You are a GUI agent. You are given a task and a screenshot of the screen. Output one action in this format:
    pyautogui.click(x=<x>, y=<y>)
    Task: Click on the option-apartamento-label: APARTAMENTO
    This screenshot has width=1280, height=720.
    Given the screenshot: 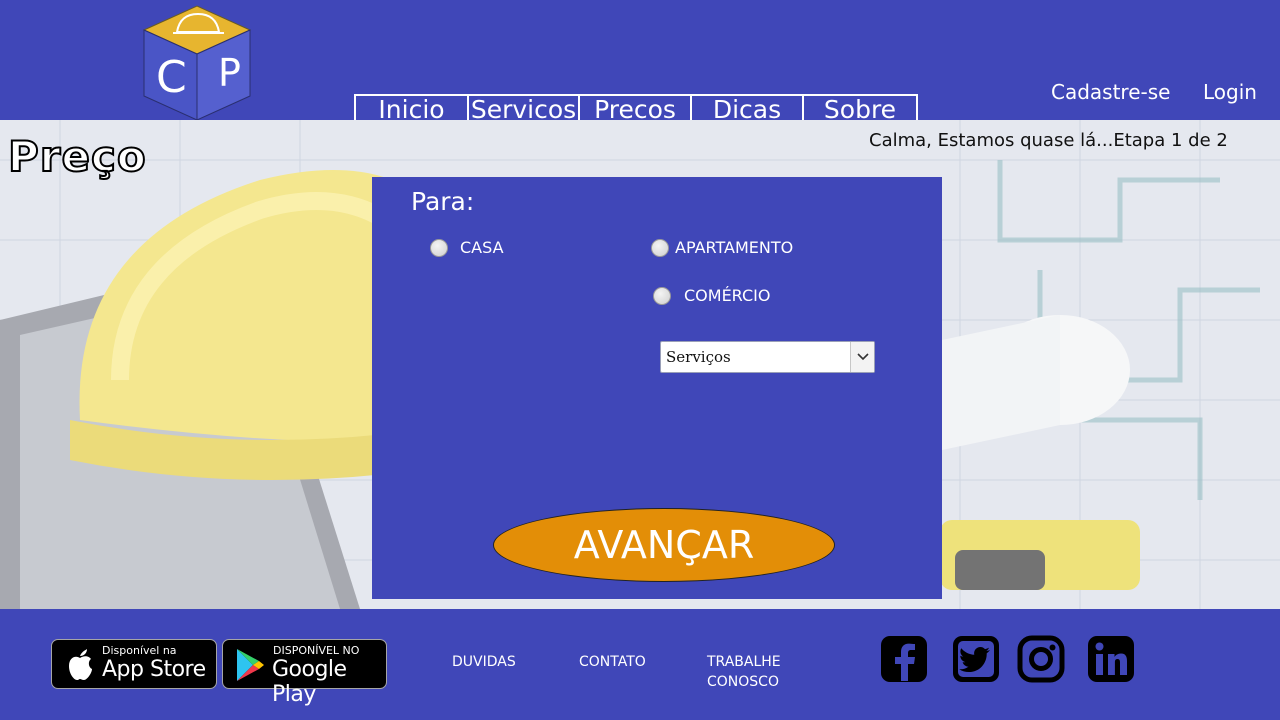 What is the action you would take?
    pyautogui.click(x=734, y=247)
    